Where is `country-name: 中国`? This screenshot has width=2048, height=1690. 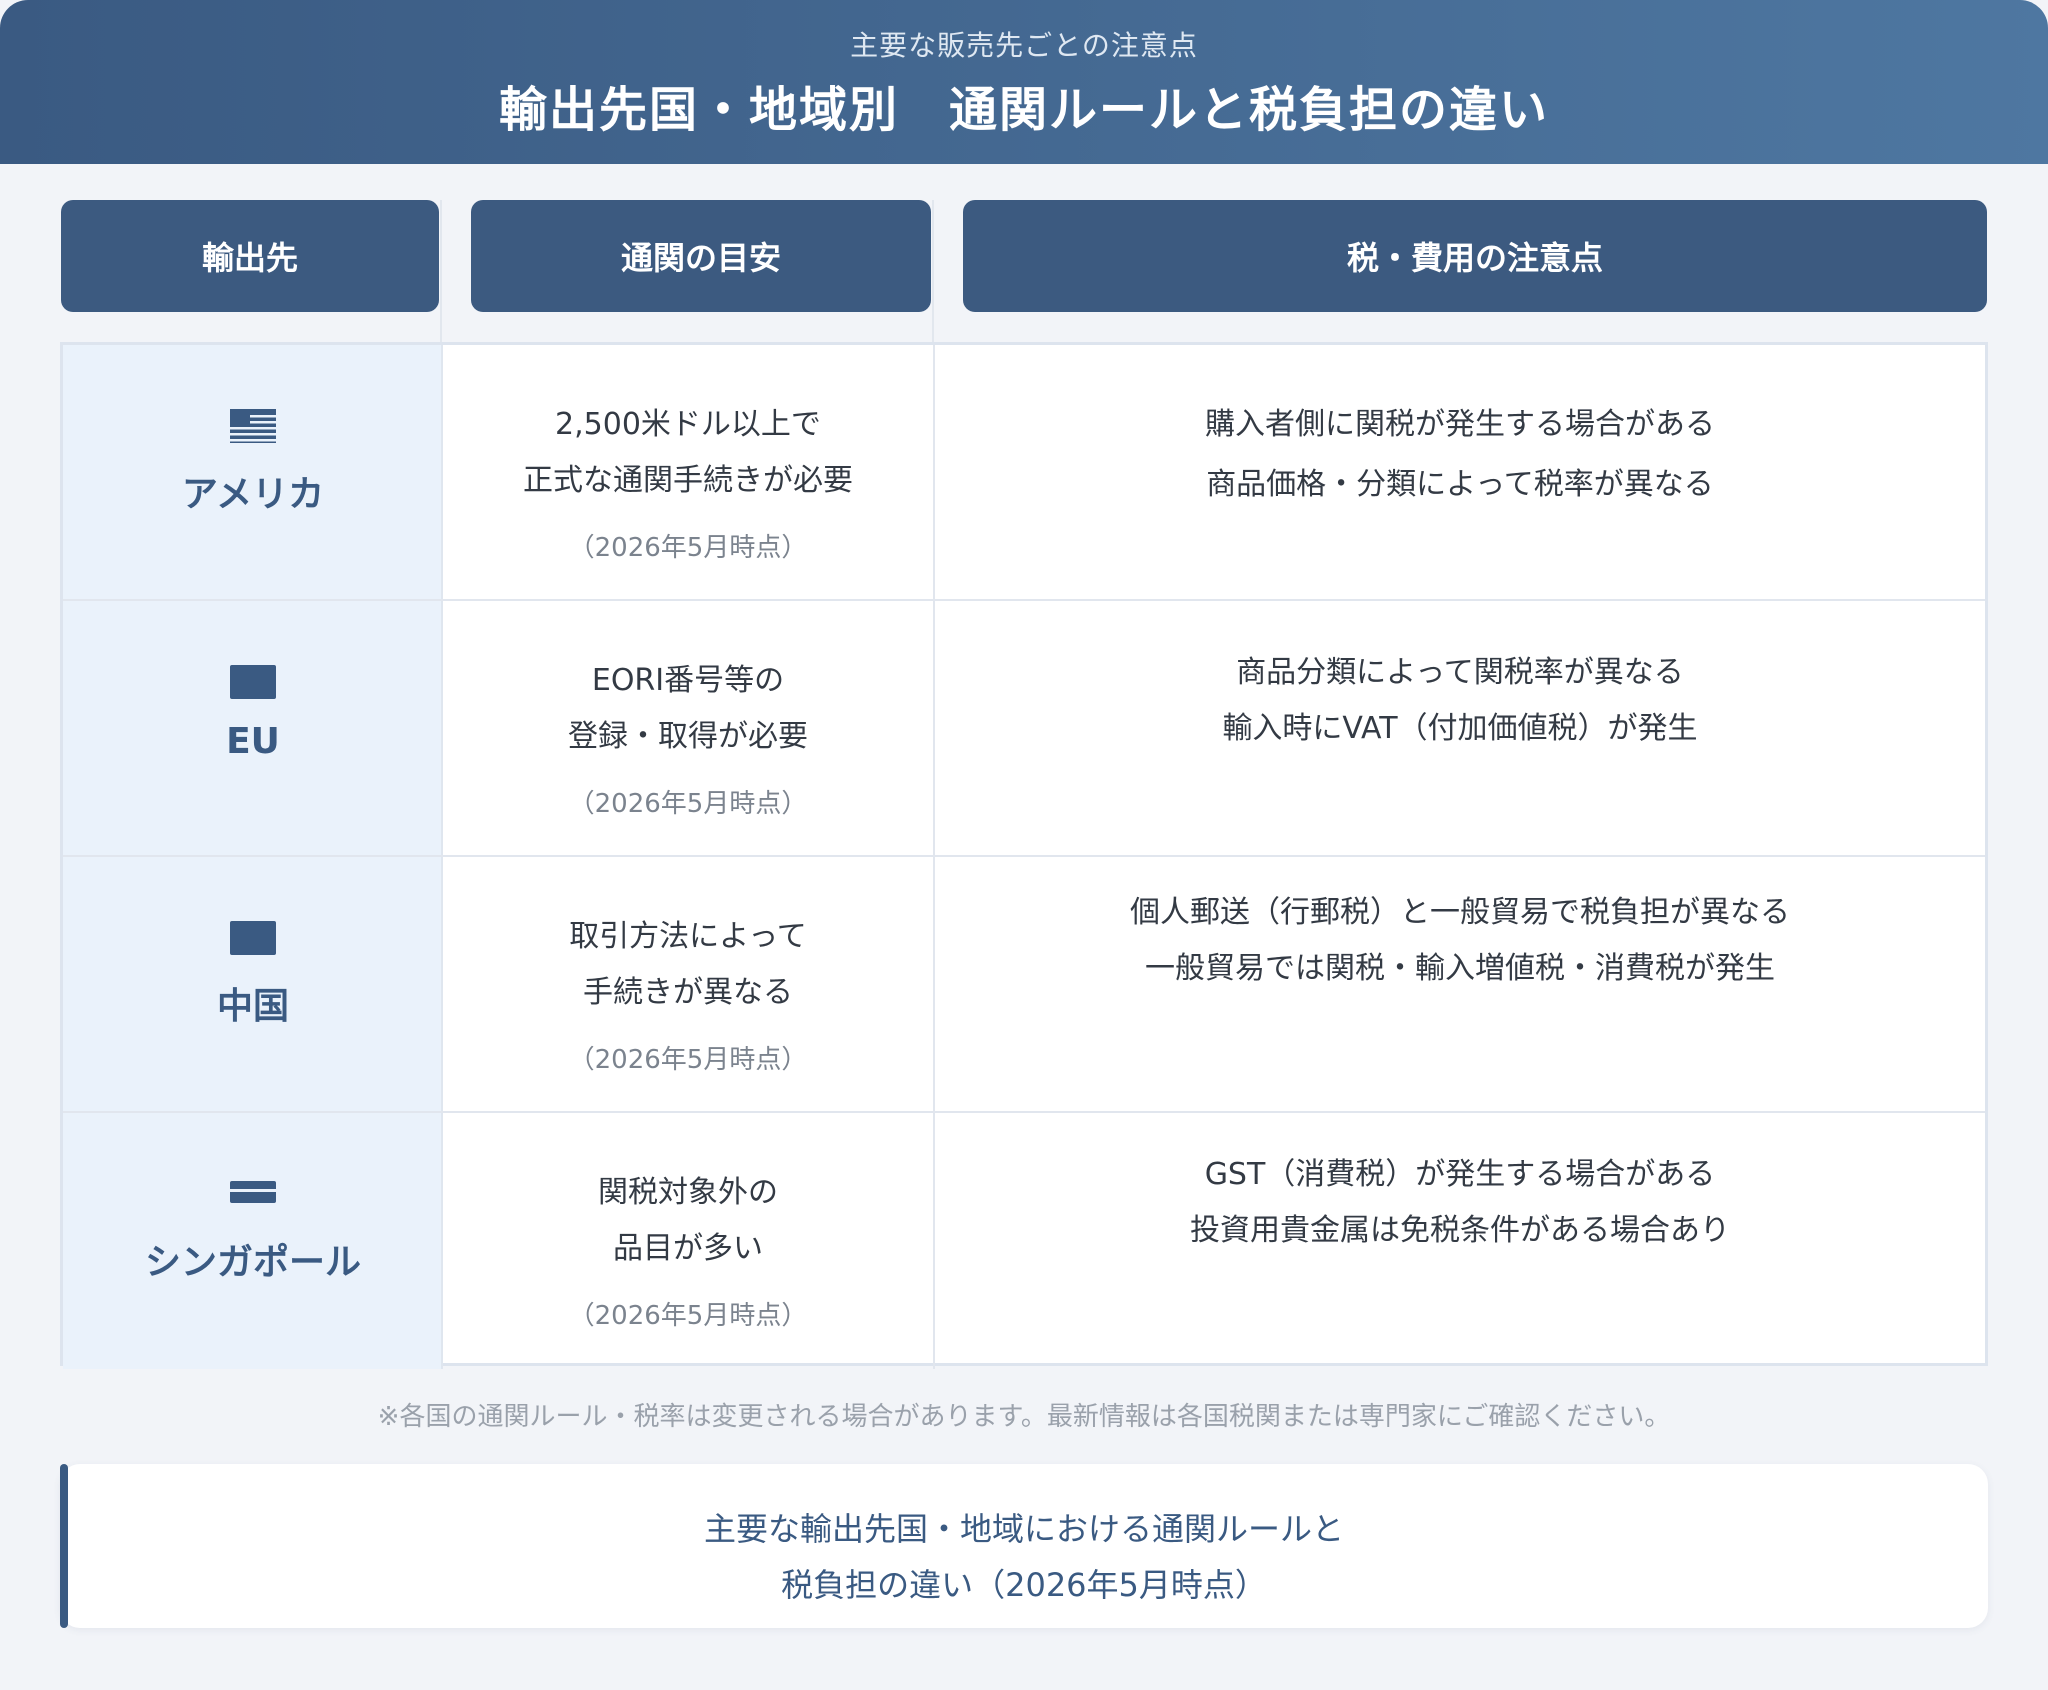
country-name: 中国 is located at coordinates (252, 1006).